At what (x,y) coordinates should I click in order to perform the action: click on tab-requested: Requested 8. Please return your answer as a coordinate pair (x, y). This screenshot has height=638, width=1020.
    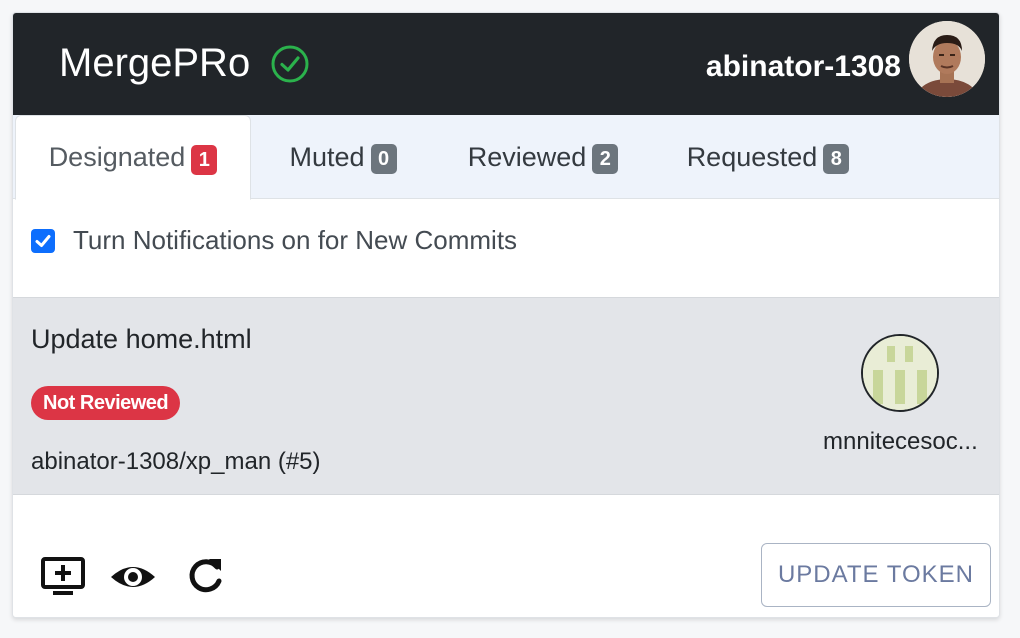
    Looking at the image, I should click on (768, 157).